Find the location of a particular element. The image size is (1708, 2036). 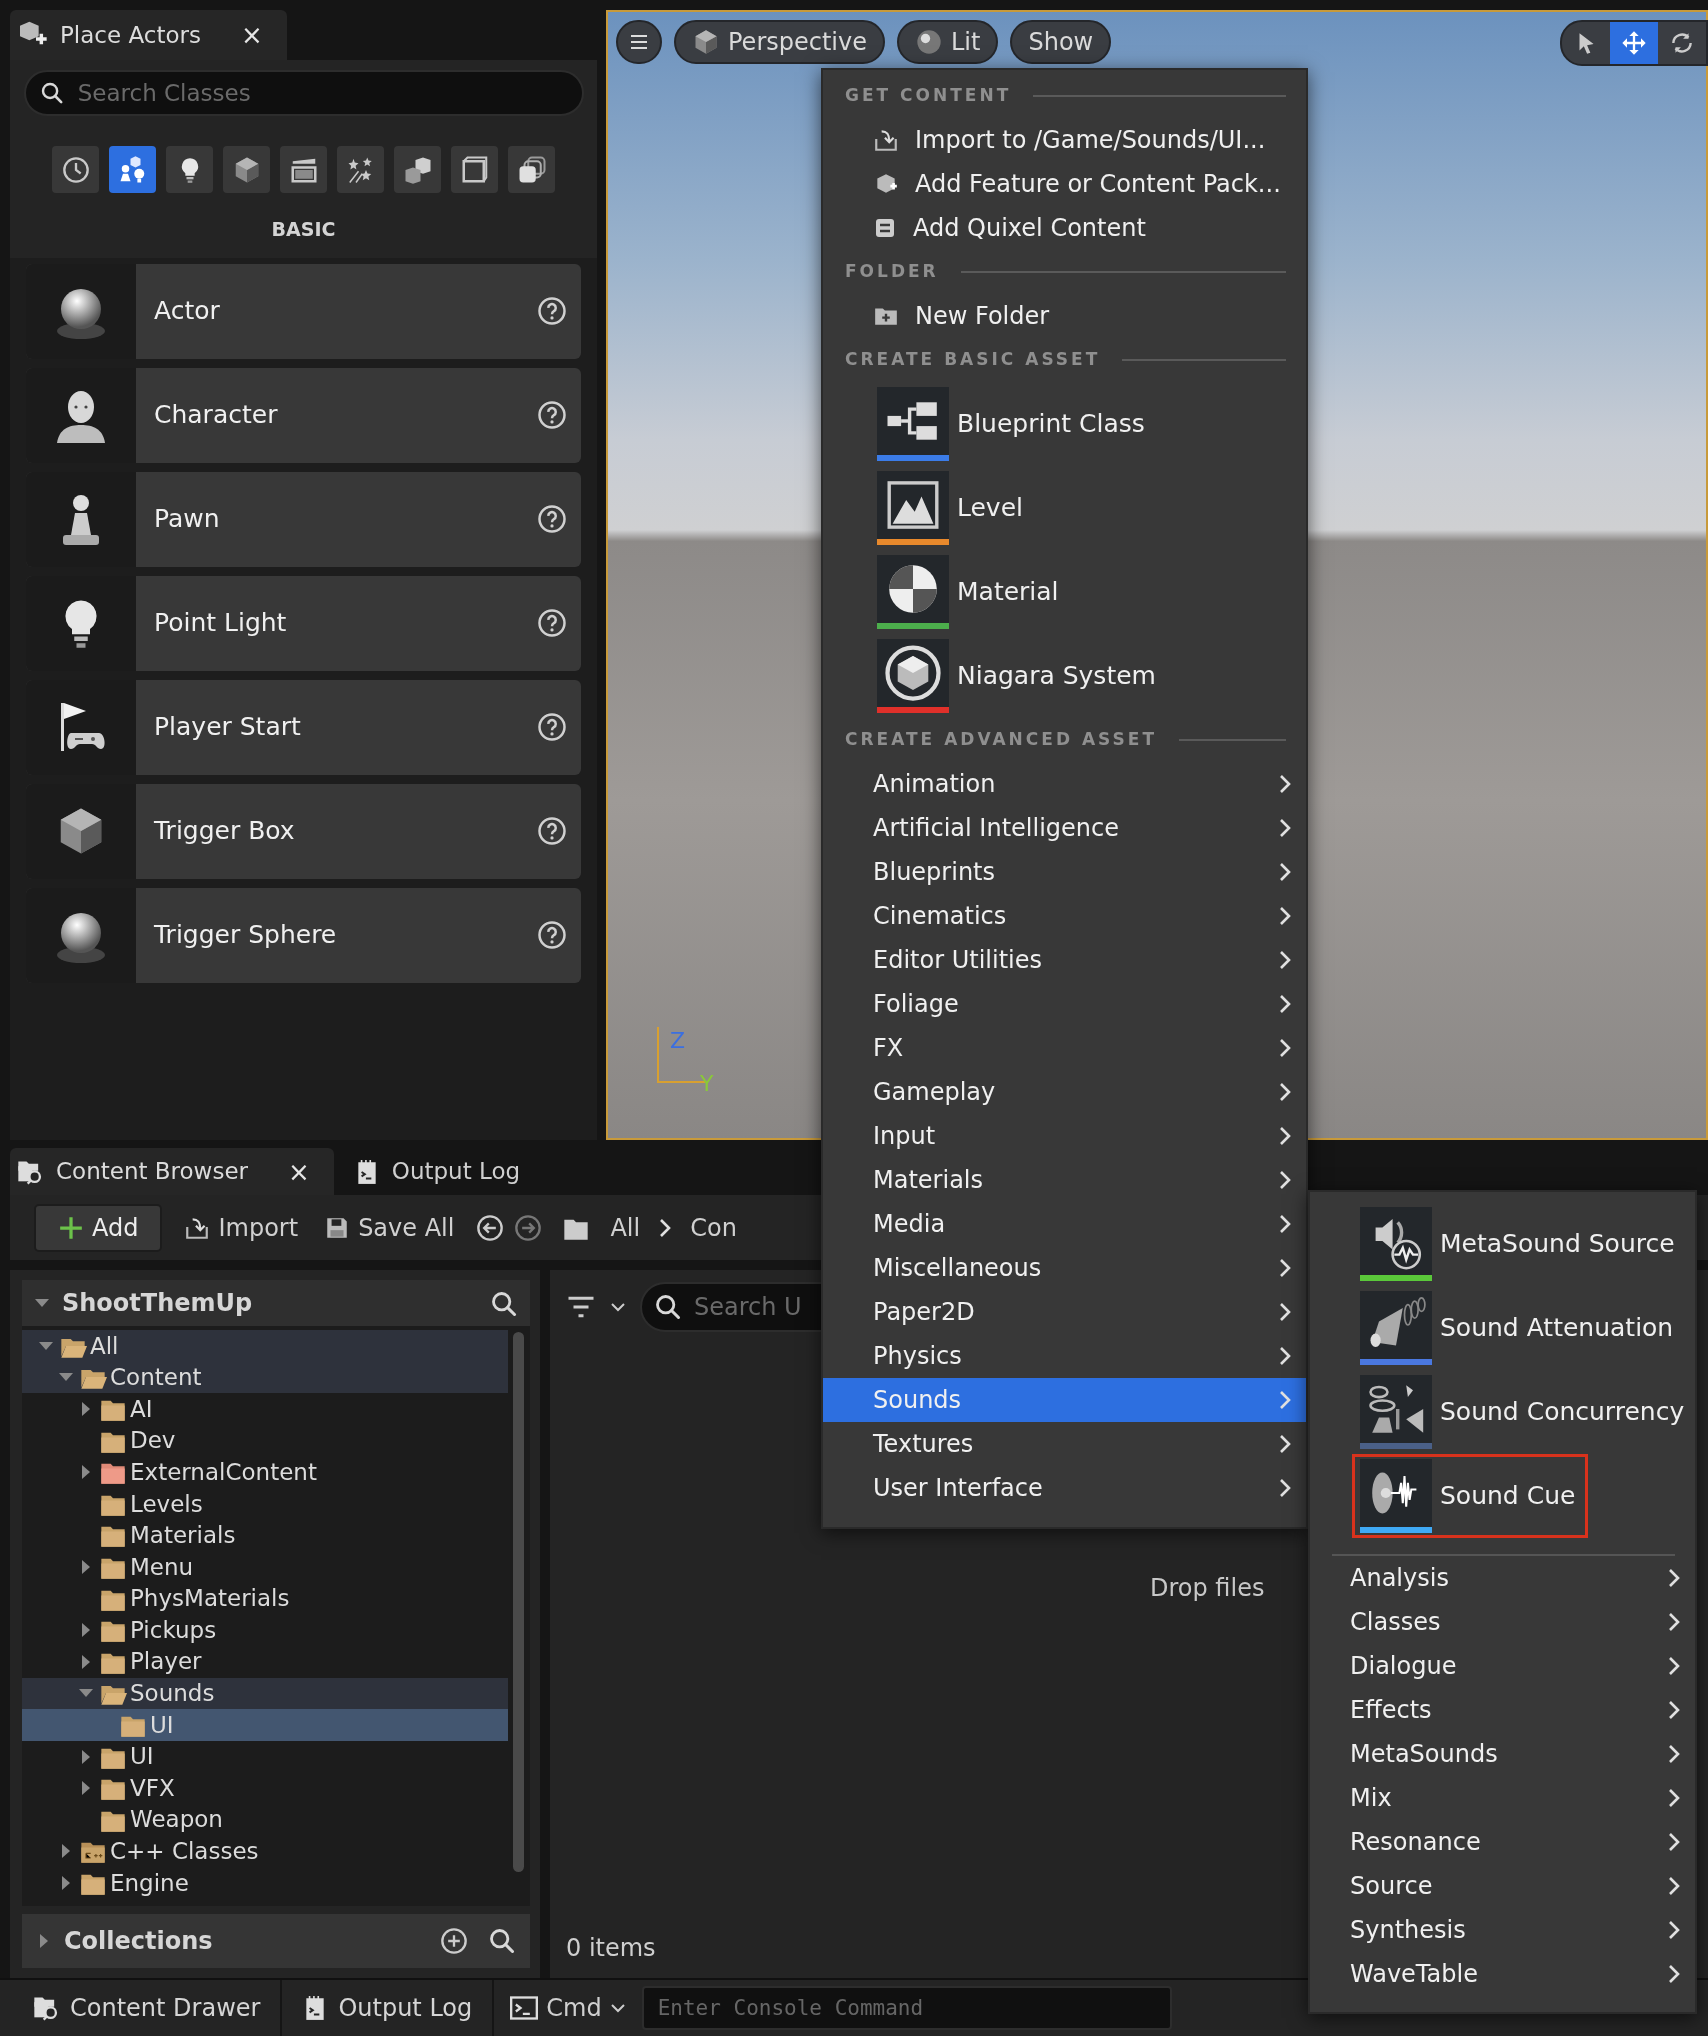

category-option: FX is located at coordinates (1064, 1048).